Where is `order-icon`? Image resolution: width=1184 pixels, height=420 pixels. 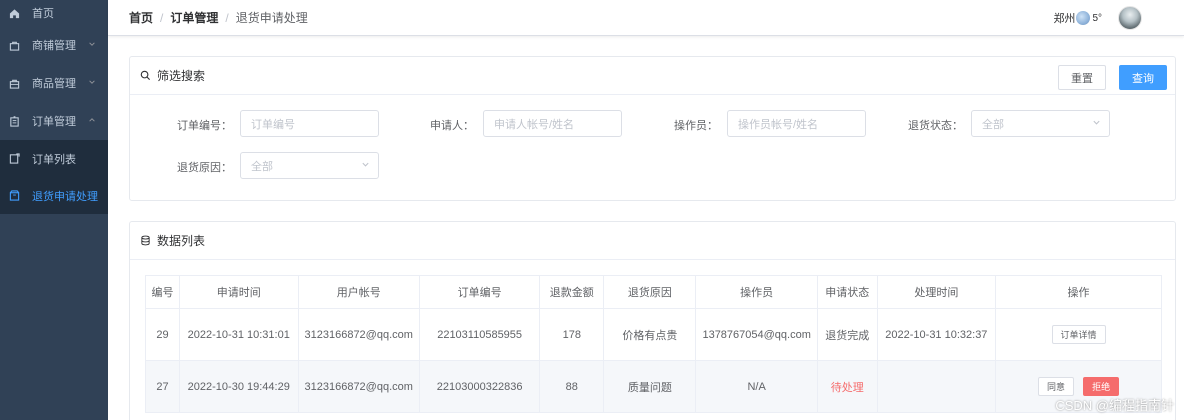 order-icon is located at coordinates (14, 121).